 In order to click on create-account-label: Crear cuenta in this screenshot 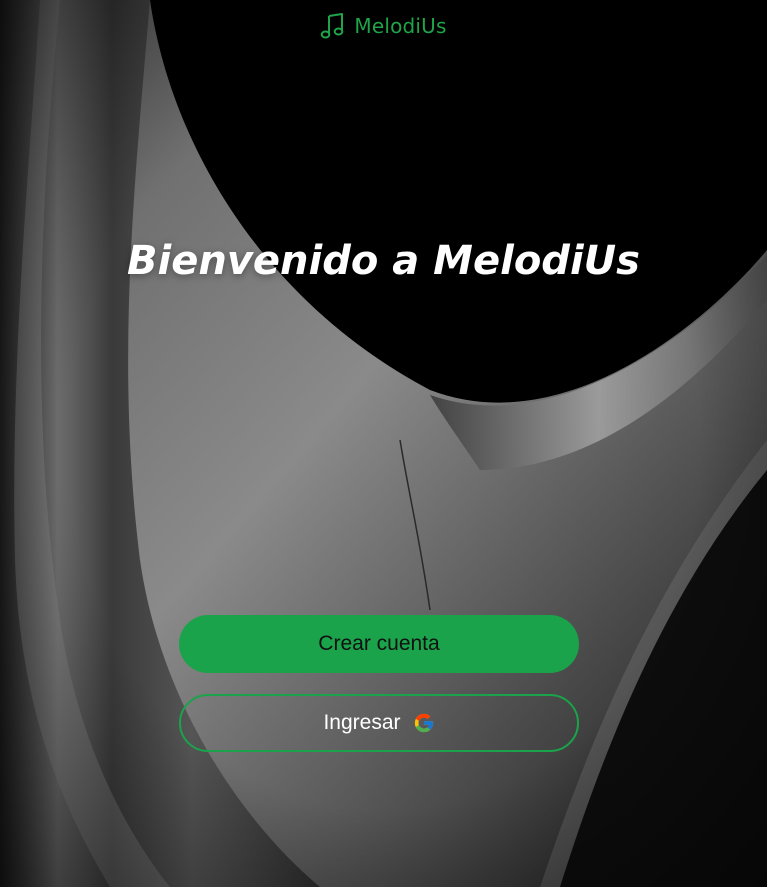, I will do `click(379, 643)`.